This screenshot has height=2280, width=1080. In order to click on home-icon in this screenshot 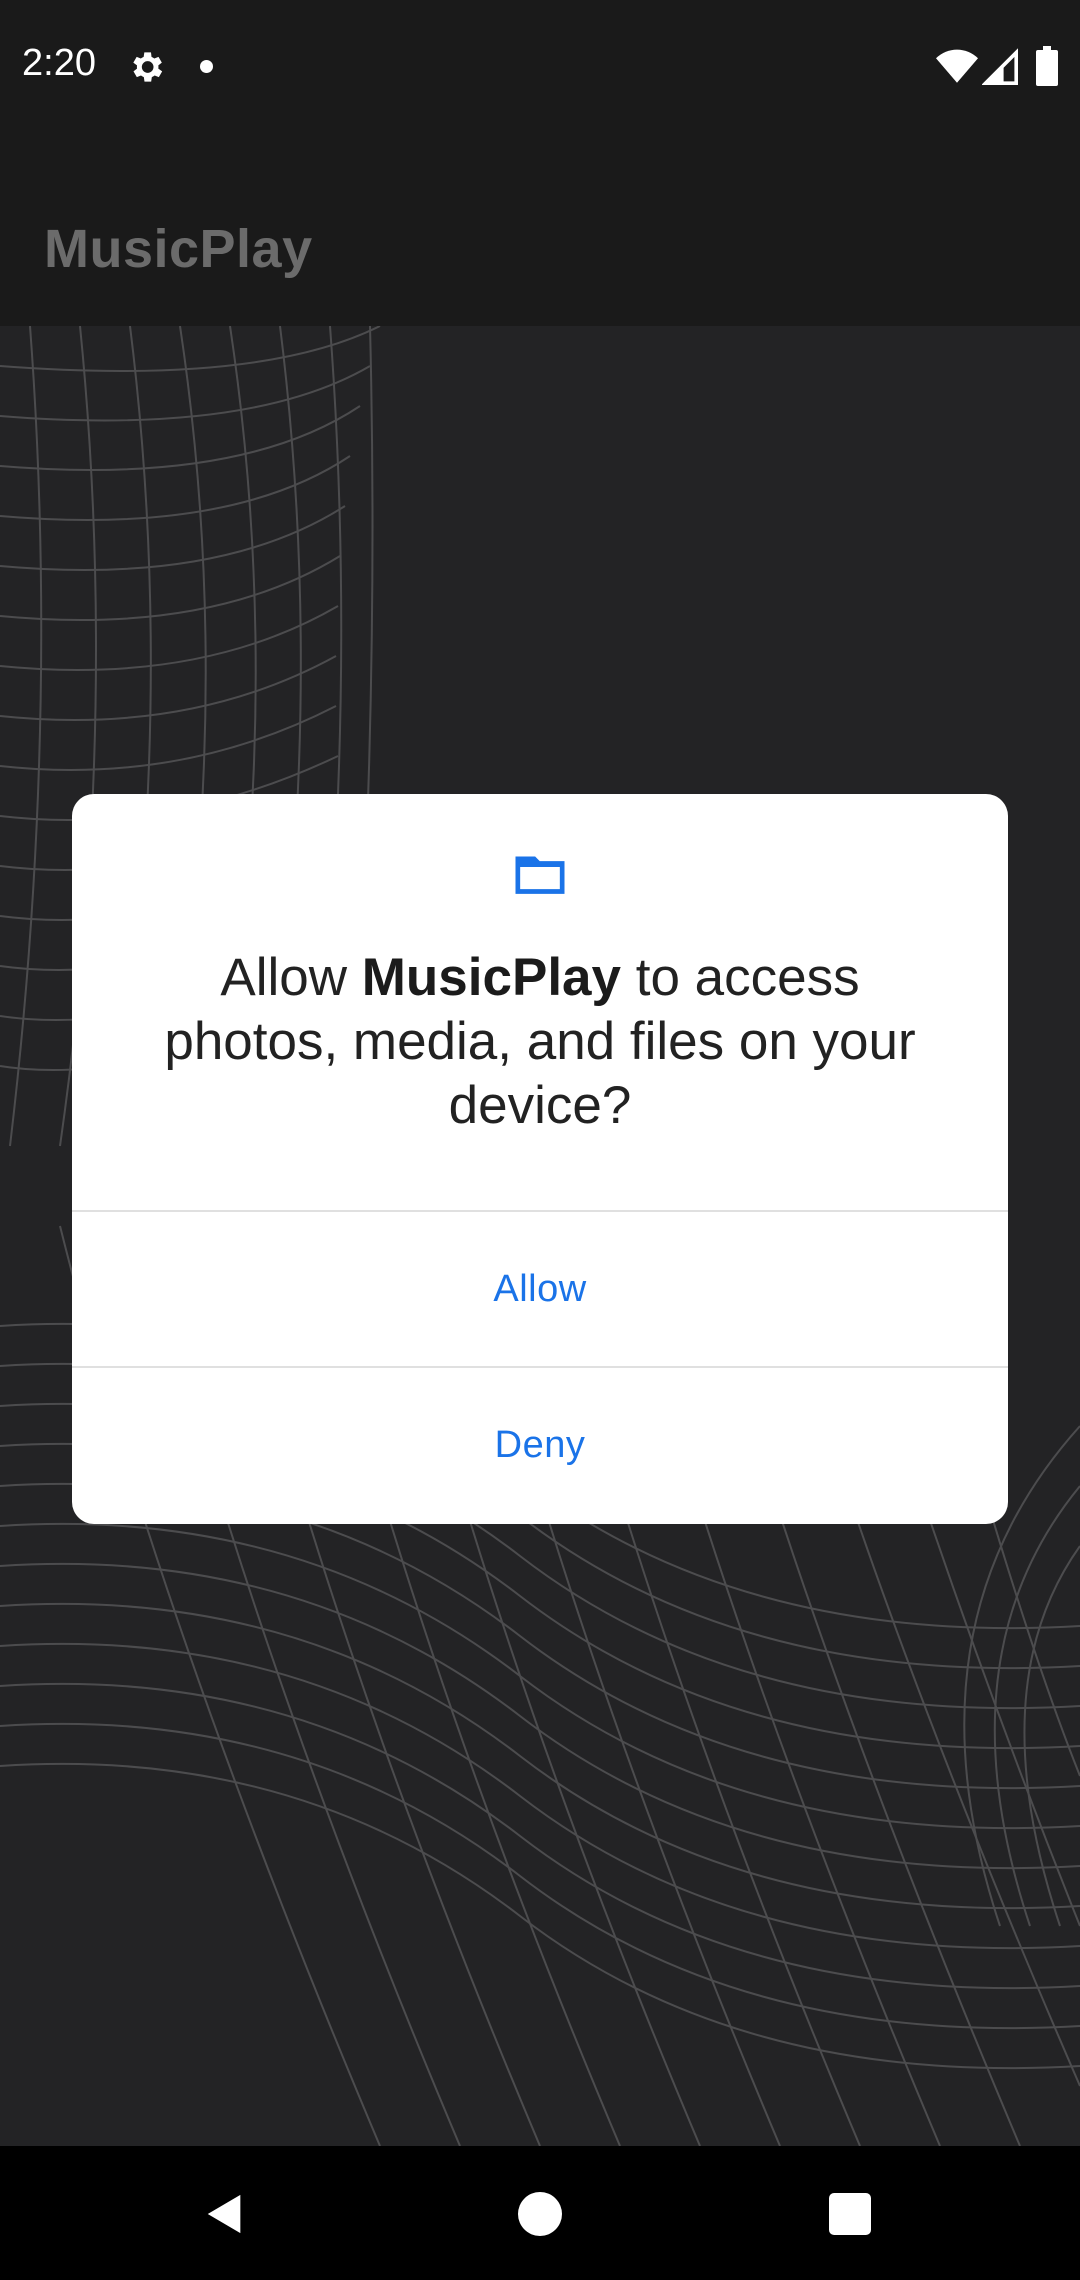, I will do `click(540, 2214)`.